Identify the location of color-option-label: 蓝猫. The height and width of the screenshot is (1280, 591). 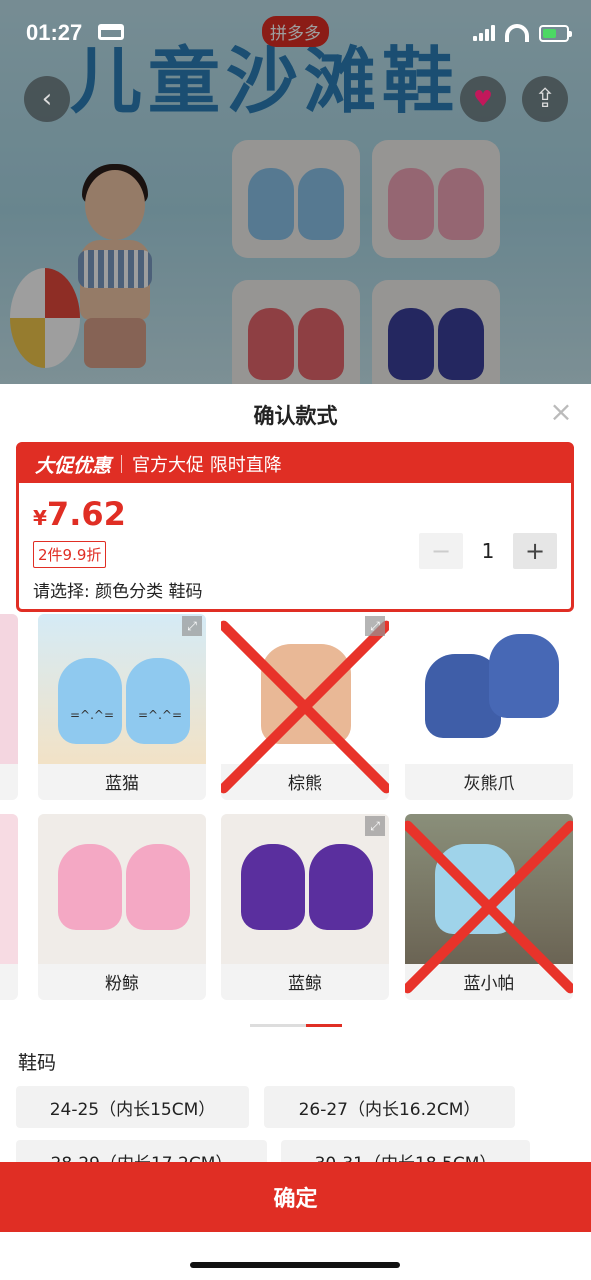
(122, 784).